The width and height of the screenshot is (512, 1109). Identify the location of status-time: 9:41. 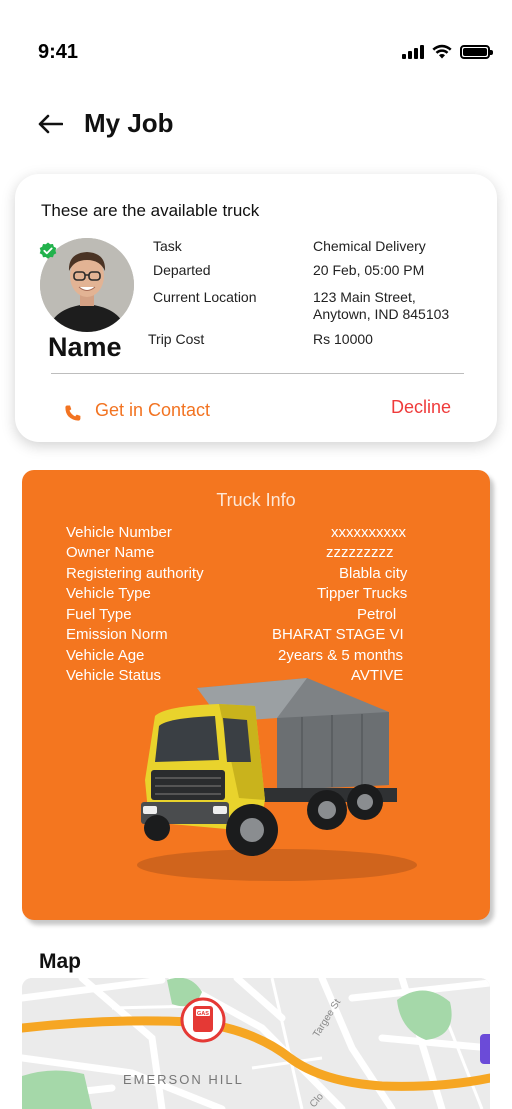
(58, 52).